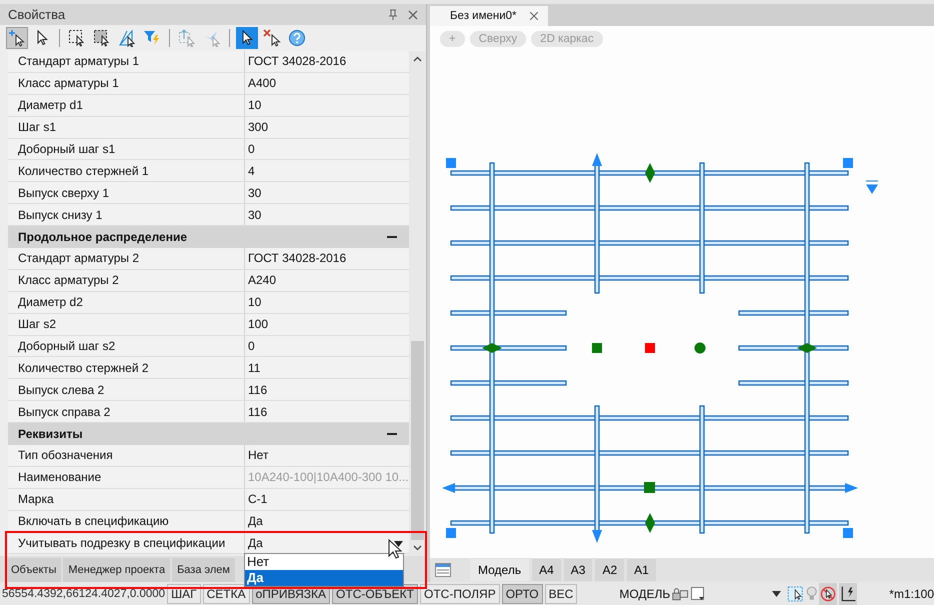 The height and width of the screenshot is (605, 934). Describe the element at coordinates (327, 499) in the screenshot. I see `property-value: С-1` at that location.